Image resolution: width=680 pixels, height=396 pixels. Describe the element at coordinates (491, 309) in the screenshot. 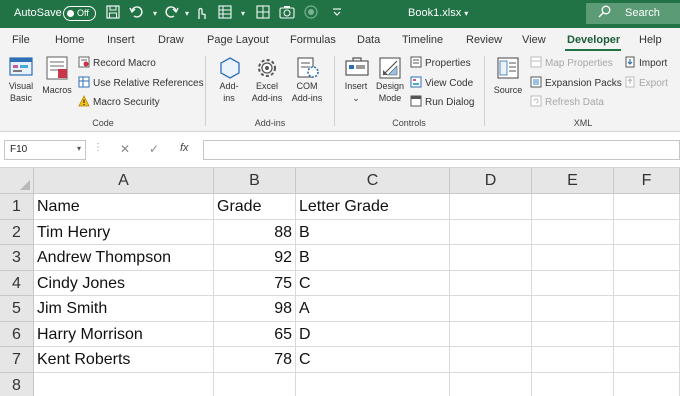

I see `cell-d5` at that location.